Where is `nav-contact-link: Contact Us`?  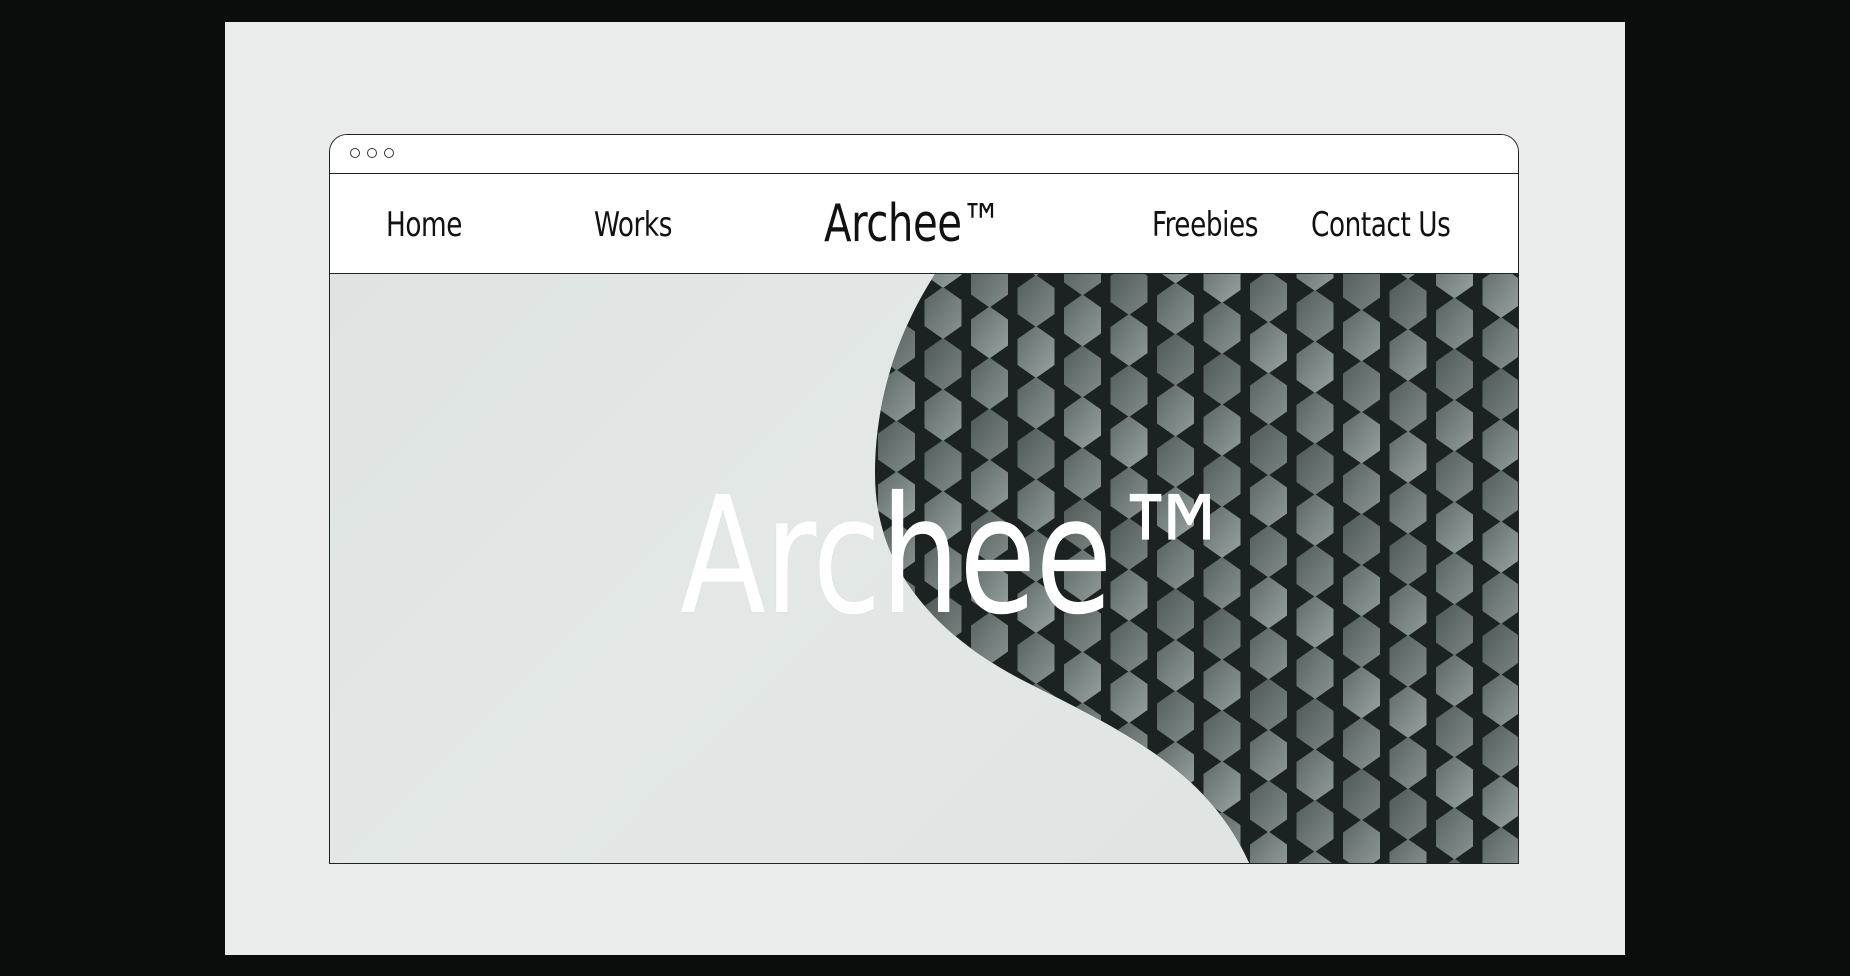
nav-contact-link: Contact Us is located at coordinates (1381, 225).